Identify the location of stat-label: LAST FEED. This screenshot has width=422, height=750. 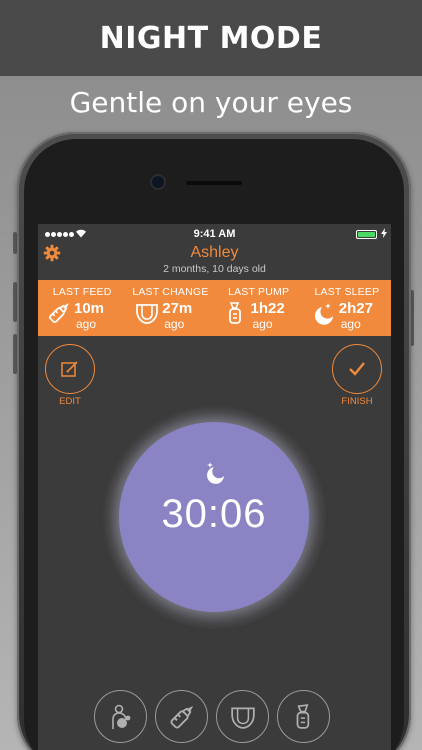
(82, 292).